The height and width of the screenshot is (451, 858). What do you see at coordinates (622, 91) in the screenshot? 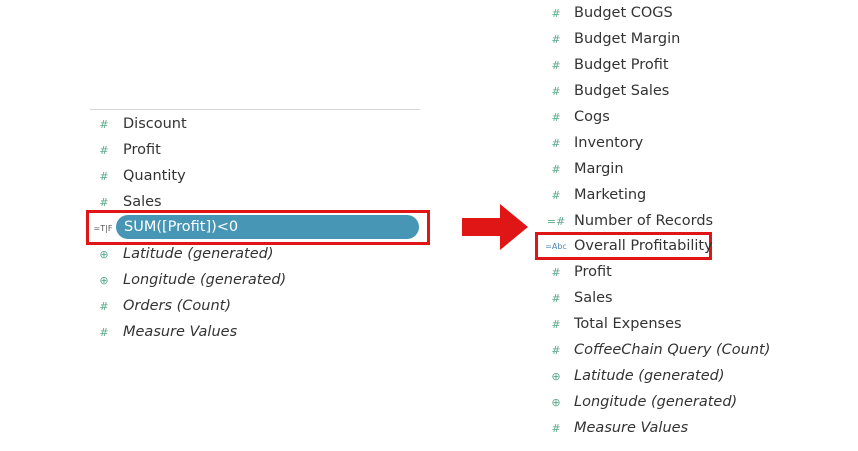
I see `field-label: Budget Sales` at bounding box center [622, 91].